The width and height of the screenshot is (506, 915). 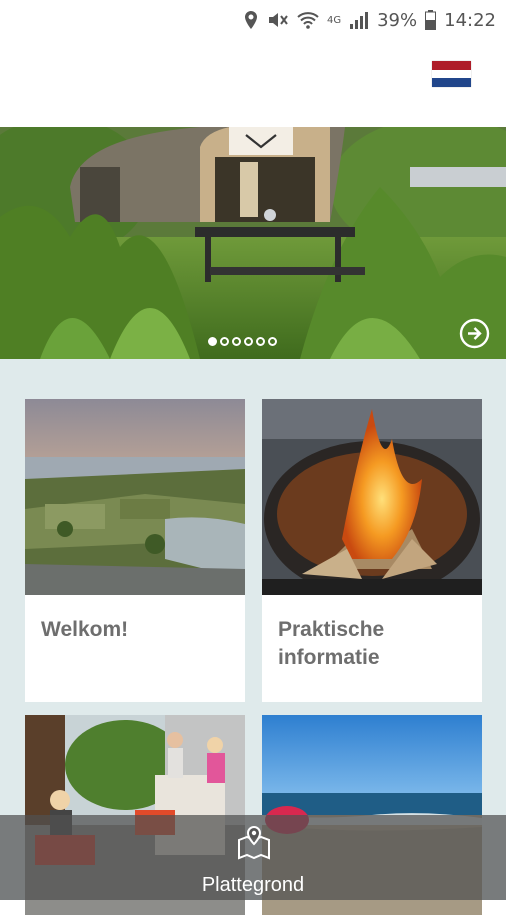 What do you see at coordinates (85, 629) in the screenshot?
I see `tile-title: Welkom!` at bounding box center [85, 629].